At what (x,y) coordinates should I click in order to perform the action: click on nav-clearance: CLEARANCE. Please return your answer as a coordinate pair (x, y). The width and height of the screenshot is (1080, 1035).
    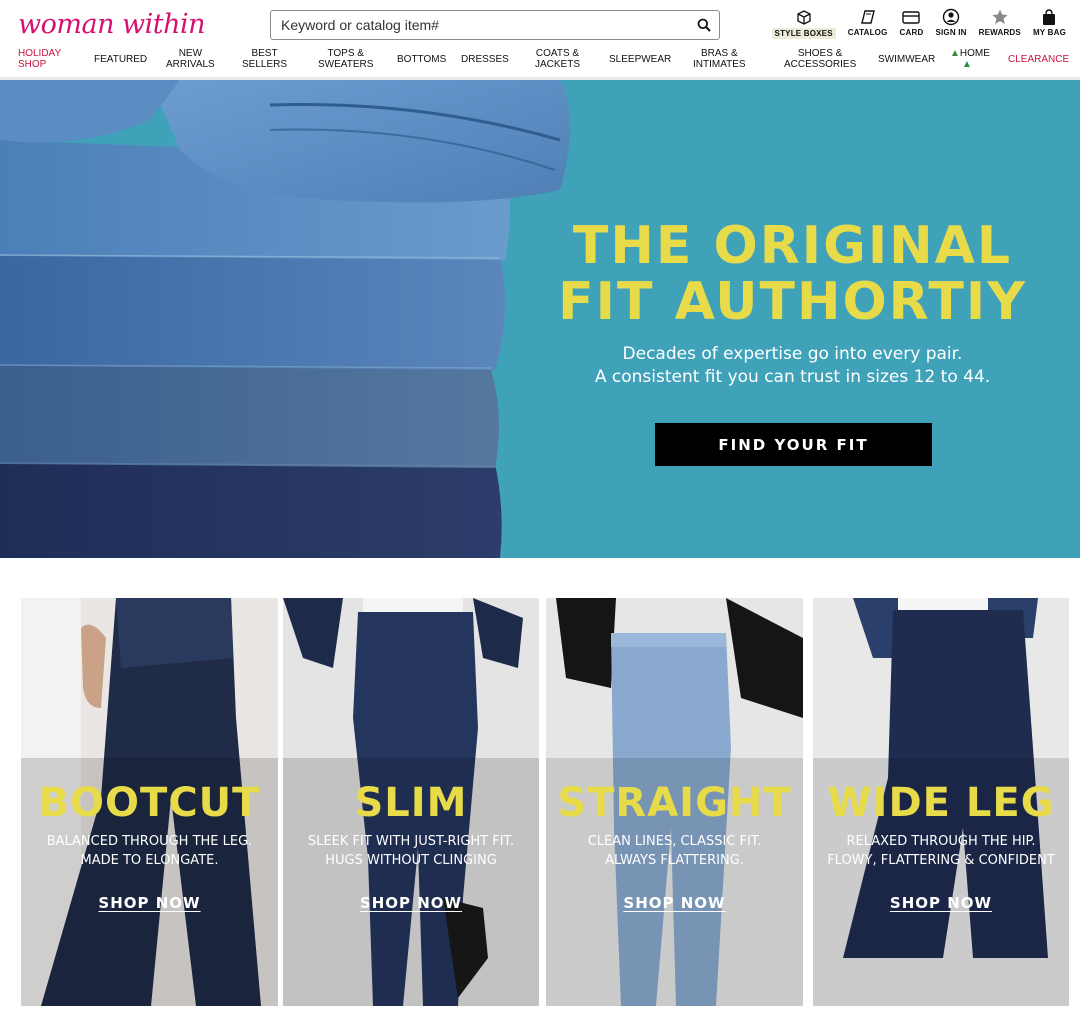
    Looking at the image, I should click on (1038, 59).